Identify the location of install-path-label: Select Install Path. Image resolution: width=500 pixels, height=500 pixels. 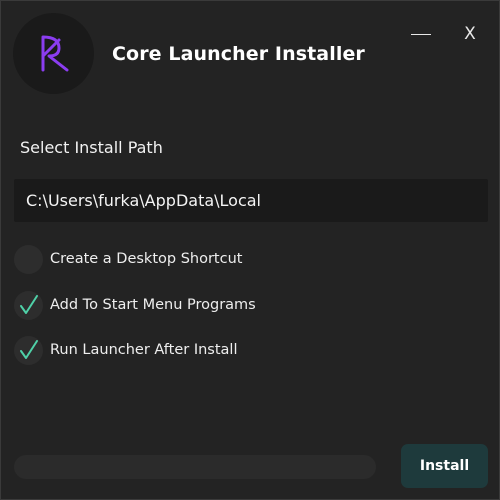
(91, 147).